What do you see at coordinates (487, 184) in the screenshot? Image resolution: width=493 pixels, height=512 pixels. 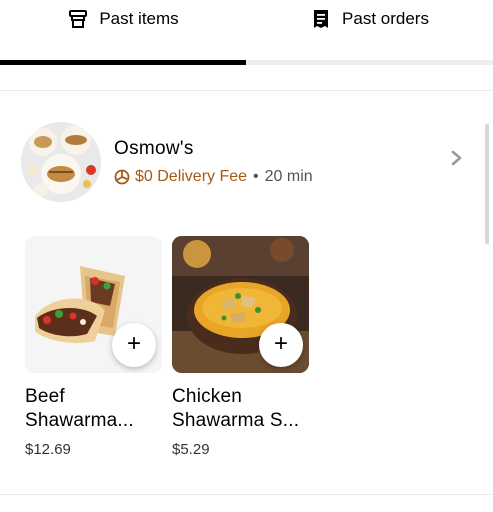 I see `scrollbar-thumb` at bounding box center [487, 184].